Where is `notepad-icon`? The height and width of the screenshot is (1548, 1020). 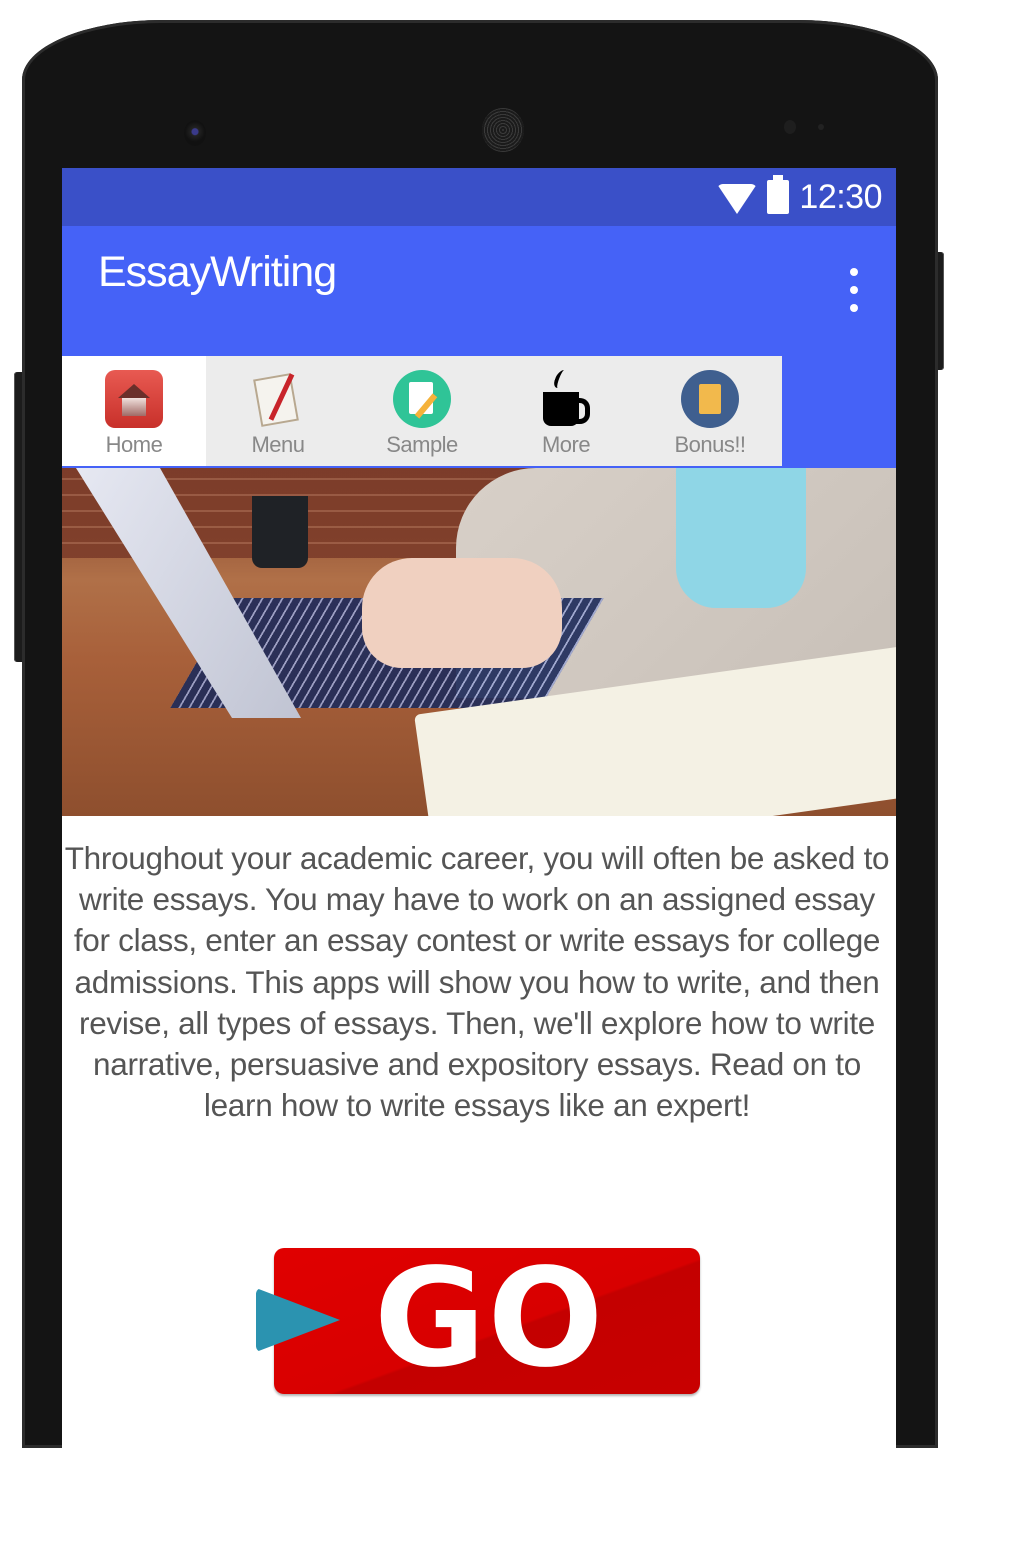 notepad-icon is located at coordinates (278, 399).